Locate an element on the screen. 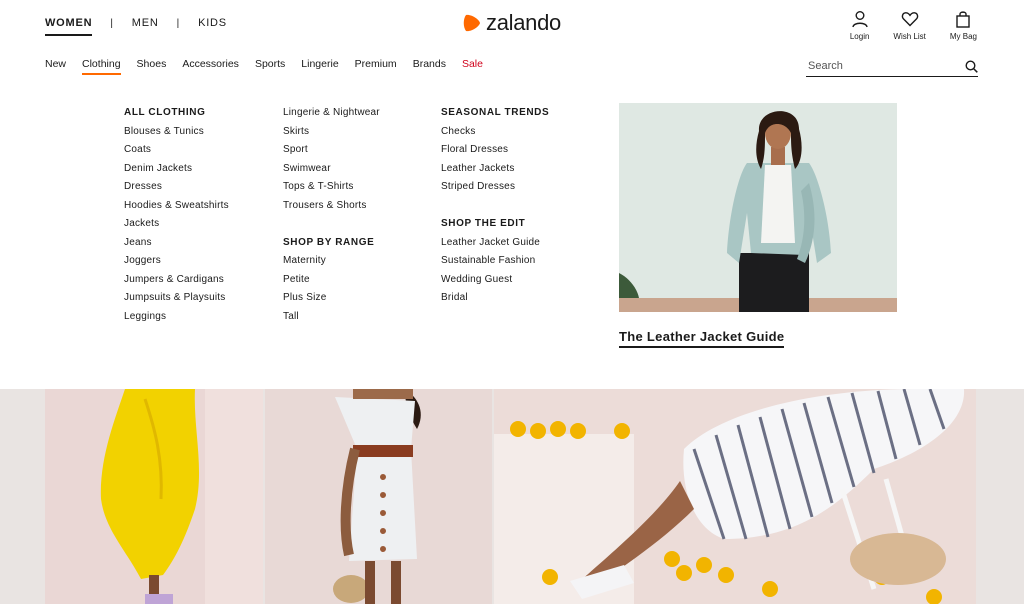 This screenshot has height=604, width=1024. menu-item: Joggers is located at coordinates (176, 264).